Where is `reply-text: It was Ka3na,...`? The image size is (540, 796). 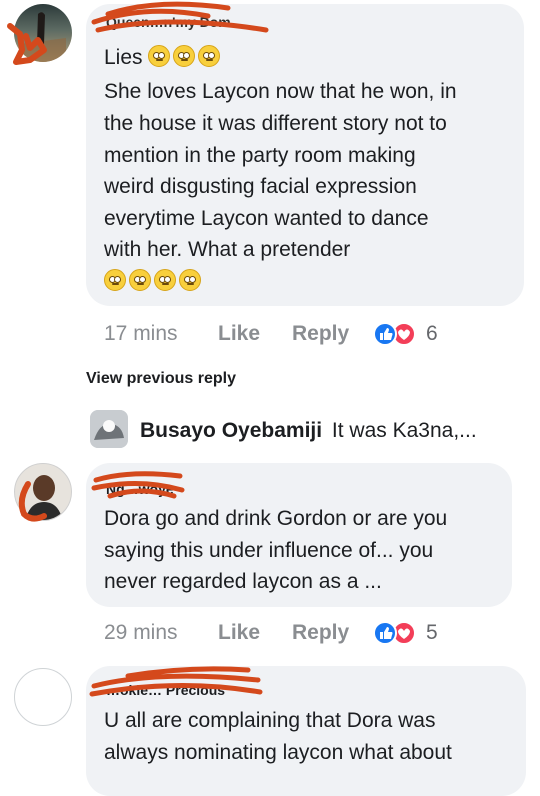 reply-text: It was Ka3na,... is located at coordinates (404, 430).